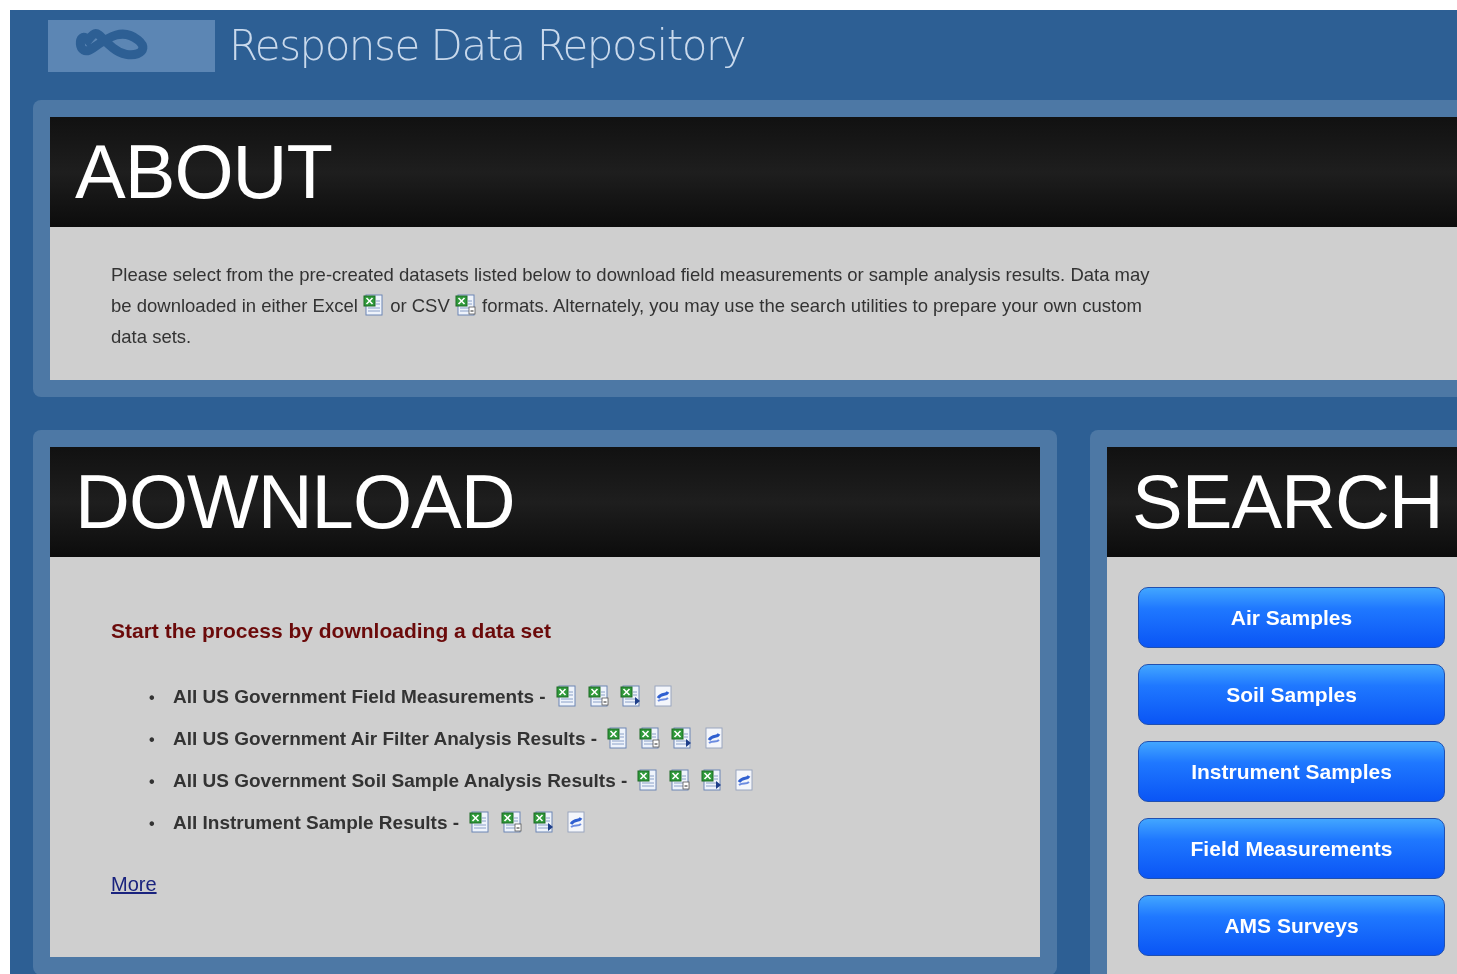  Describe the element at coordinates (1291, 771) in the screenshot. I see `search-button: Instrument Samples` at that location.